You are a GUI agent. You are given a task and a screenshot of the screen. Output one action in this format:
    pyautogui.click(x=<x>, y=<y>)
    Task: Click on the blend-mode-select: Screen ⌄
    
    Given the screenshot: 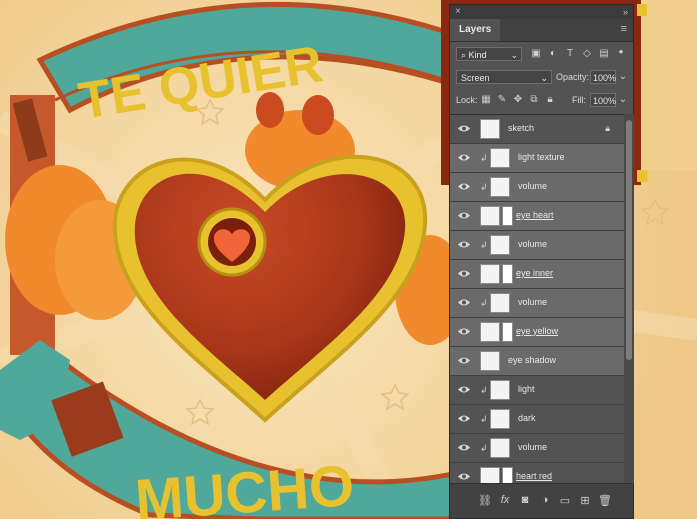 What is the action you would take?
    pyautogui.click(x=504, y=77)
    